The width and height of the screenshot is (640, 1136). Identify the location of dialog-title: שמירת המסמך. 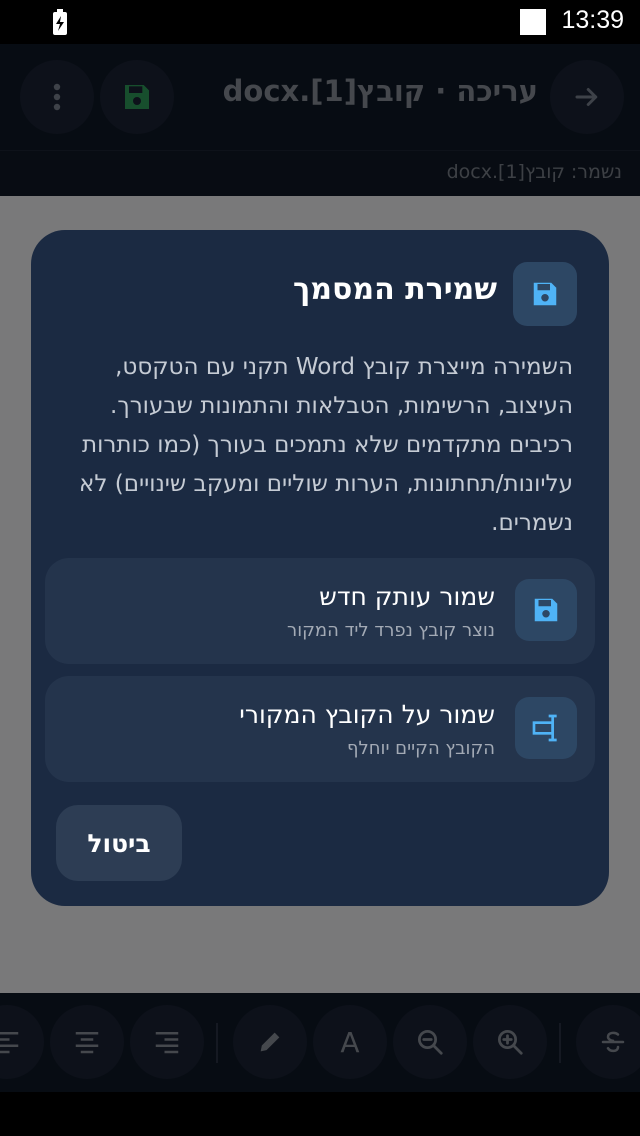
(394, 289).